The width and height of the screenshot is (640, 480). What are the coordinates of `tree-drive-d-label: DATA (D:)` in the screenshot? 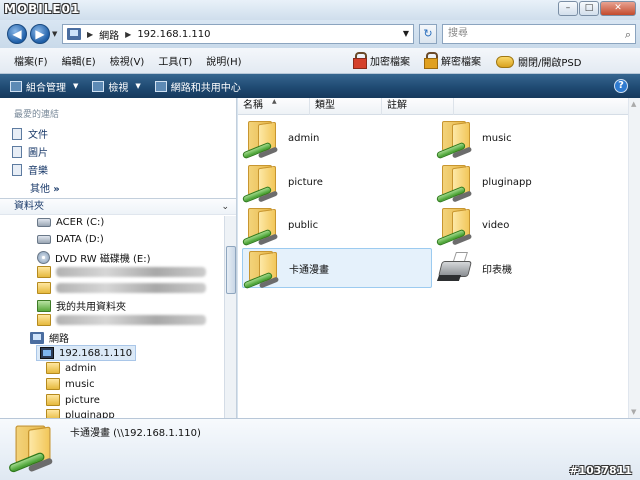 It's located at (80, 239).